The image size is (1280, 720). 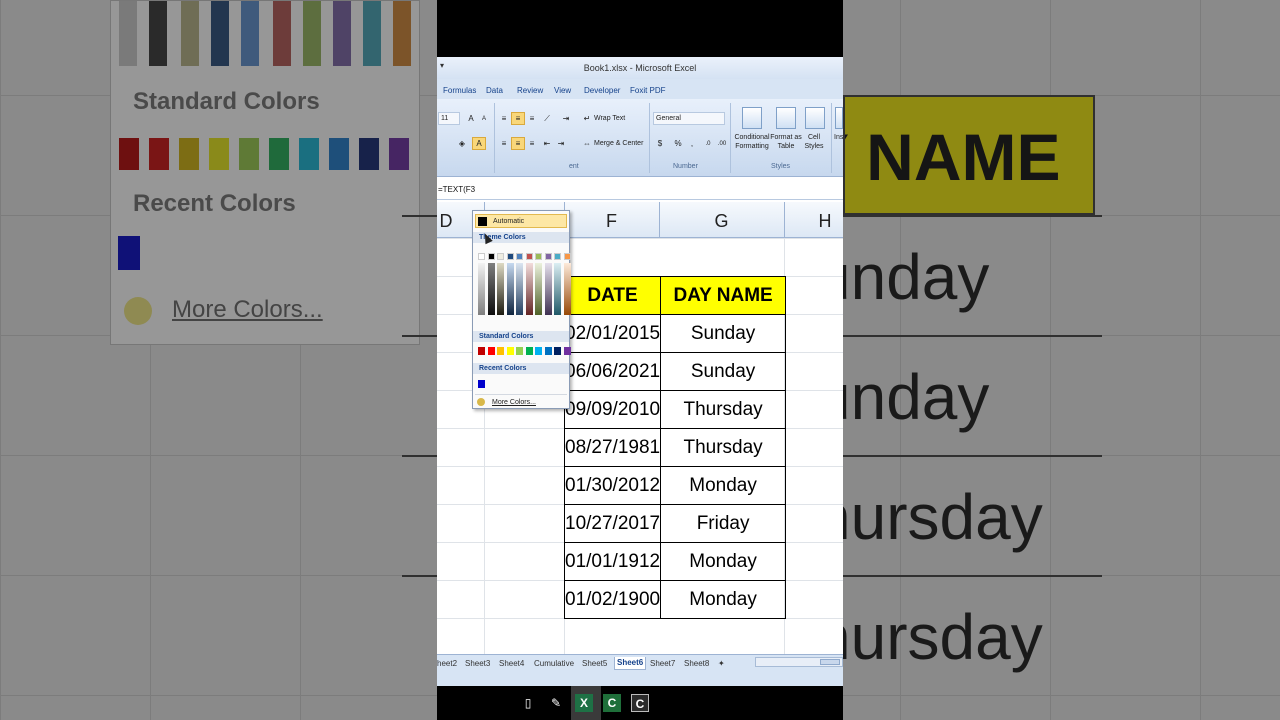 What do you see at coordinates (611, 221) in the screenshot?
I see `column-header-f: F` at bounding box center [611, 221].